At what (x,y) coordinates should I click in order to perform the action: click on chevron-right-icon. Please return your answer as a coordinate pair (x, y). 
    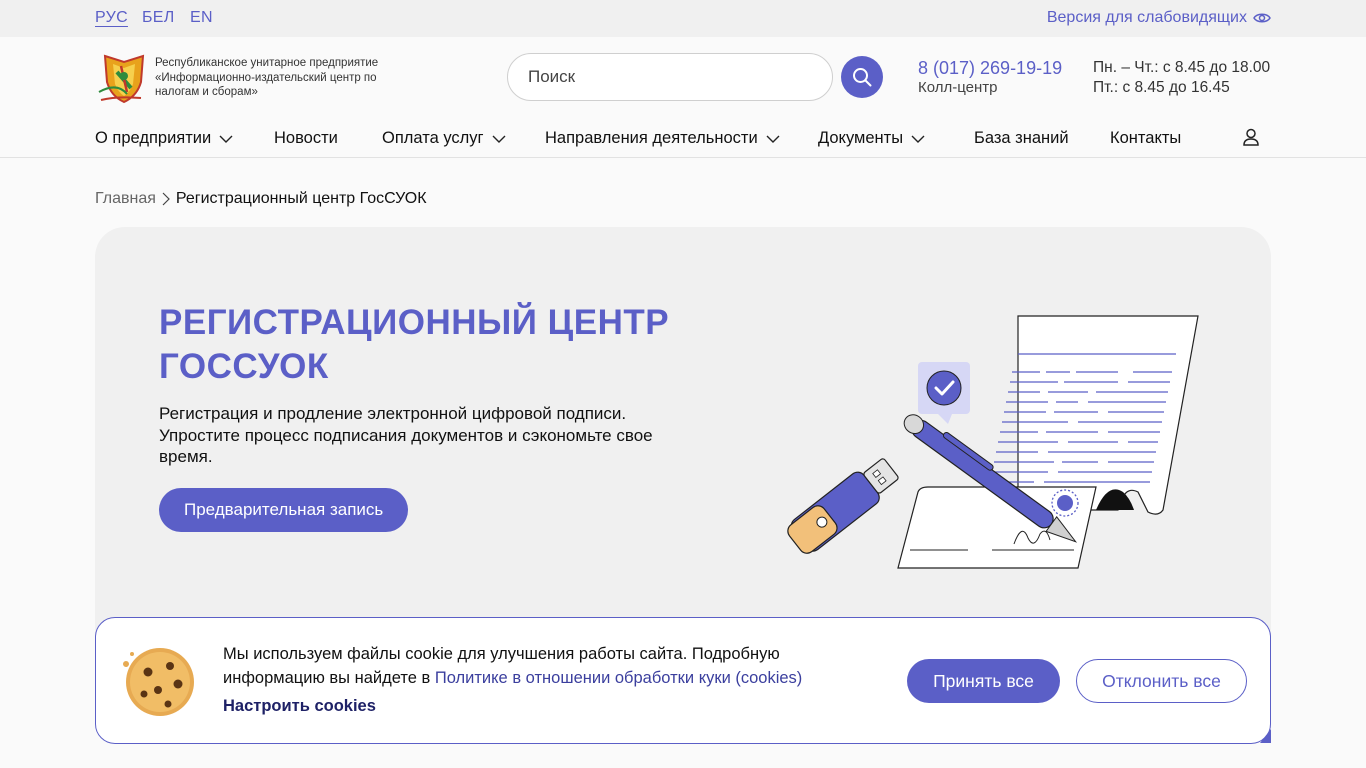
    Looking at the image, I should click on (166, 199).